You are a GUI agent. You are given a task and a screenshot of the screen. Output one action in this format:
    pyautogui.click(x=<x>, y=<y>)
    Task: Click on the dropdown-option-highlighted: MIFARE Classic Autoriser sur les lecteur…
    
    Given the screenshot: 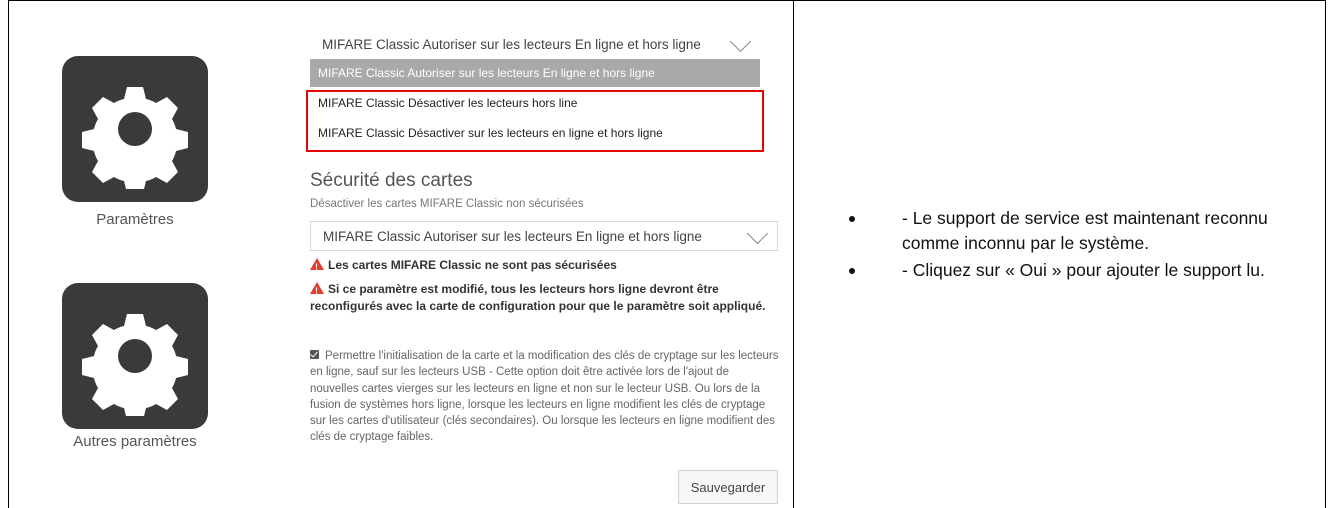 What is the action you would take?
    pyautogui.click(x=535, y=73)
    